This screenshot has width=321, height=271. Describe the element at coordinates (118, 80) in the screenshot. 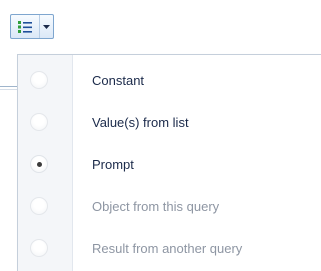

I see `menu-item-label: Constant` at that location.